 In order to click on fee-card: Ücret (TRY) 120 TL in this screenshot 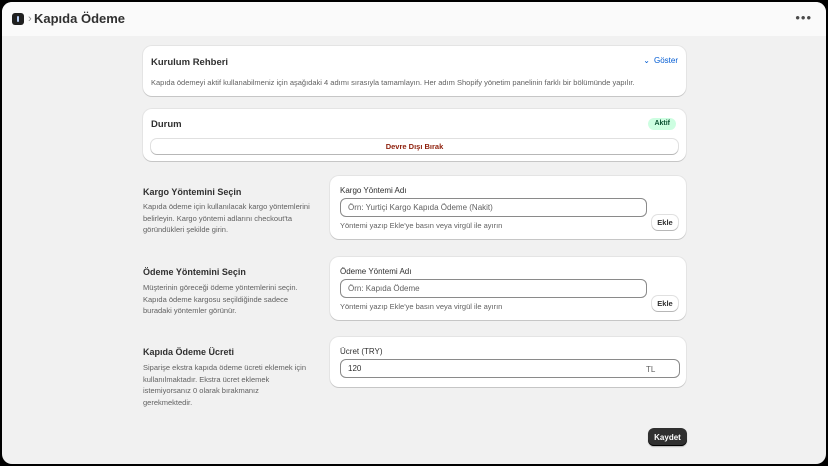, I will do `click(508, 362)`.